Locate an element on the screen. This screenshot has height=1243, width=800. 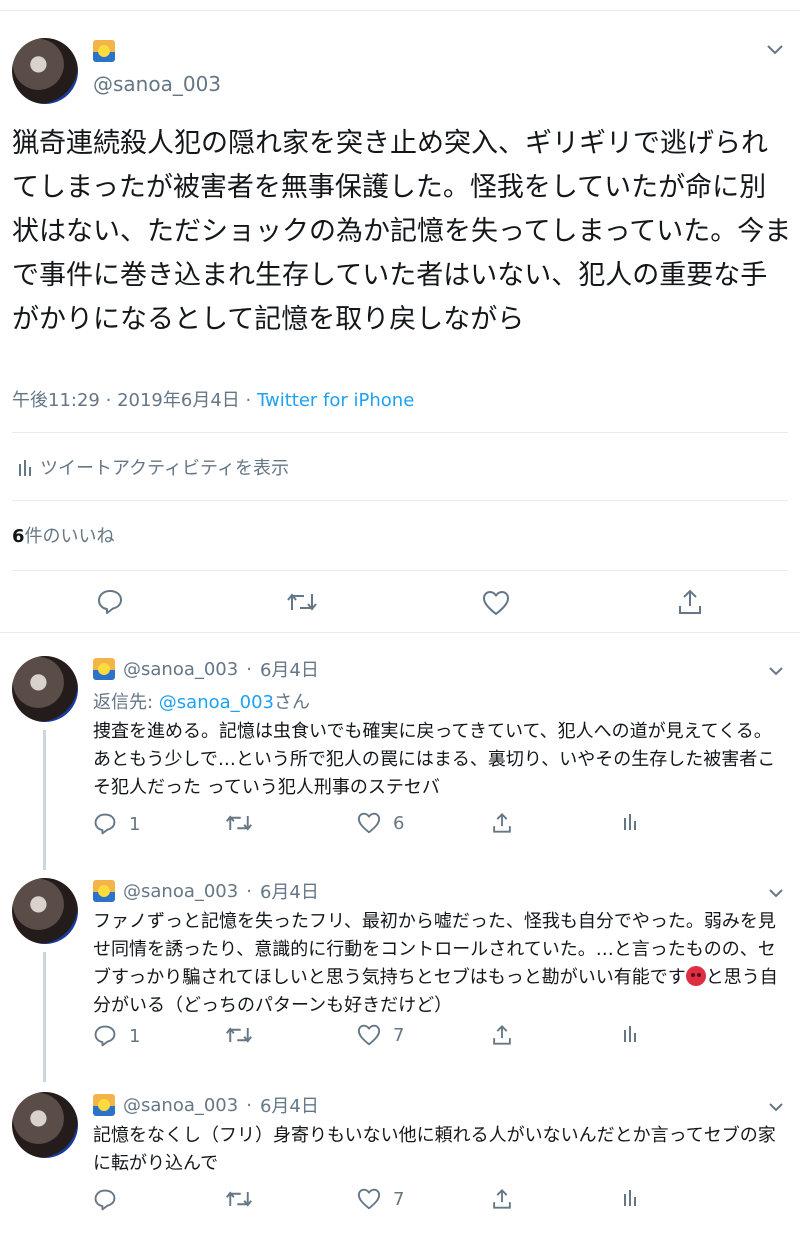
top-divider is located at coordinates (400, 10).